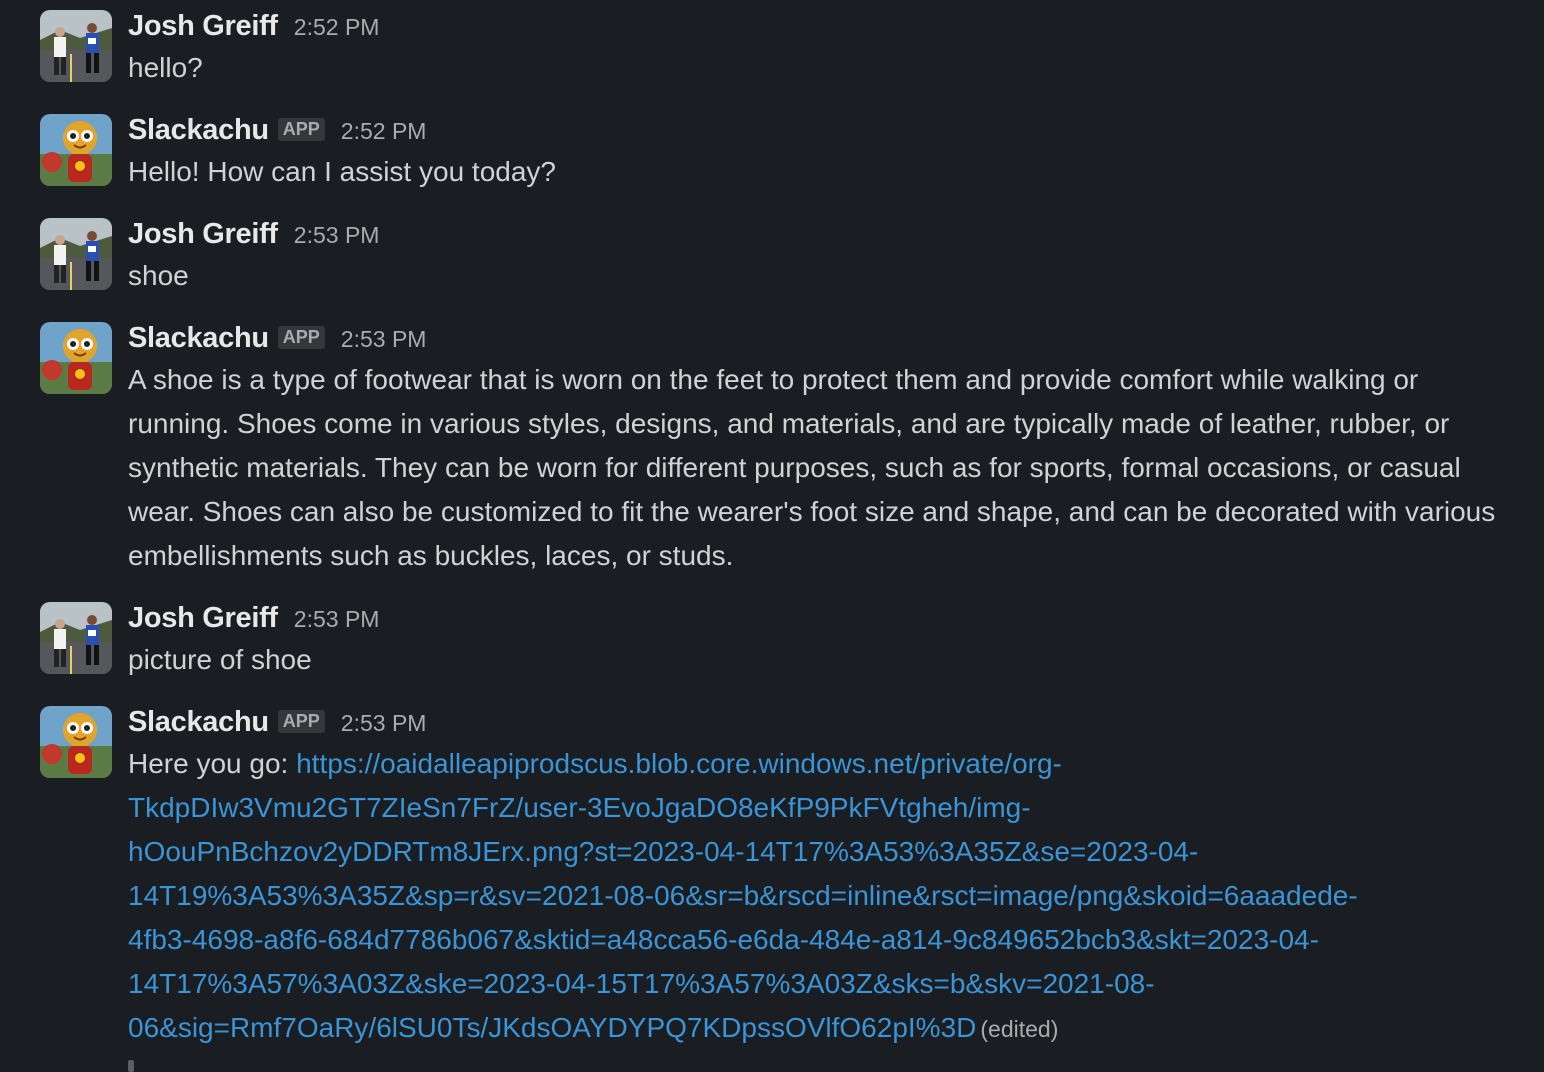 The height and width of the screenshot is (1072, 1544). What do you see at coordinates (782, 642) in the screenshot?
I see `message-item: Josh Greiff 2:53 PM picture of shoe` at bounding box center [782, 642].